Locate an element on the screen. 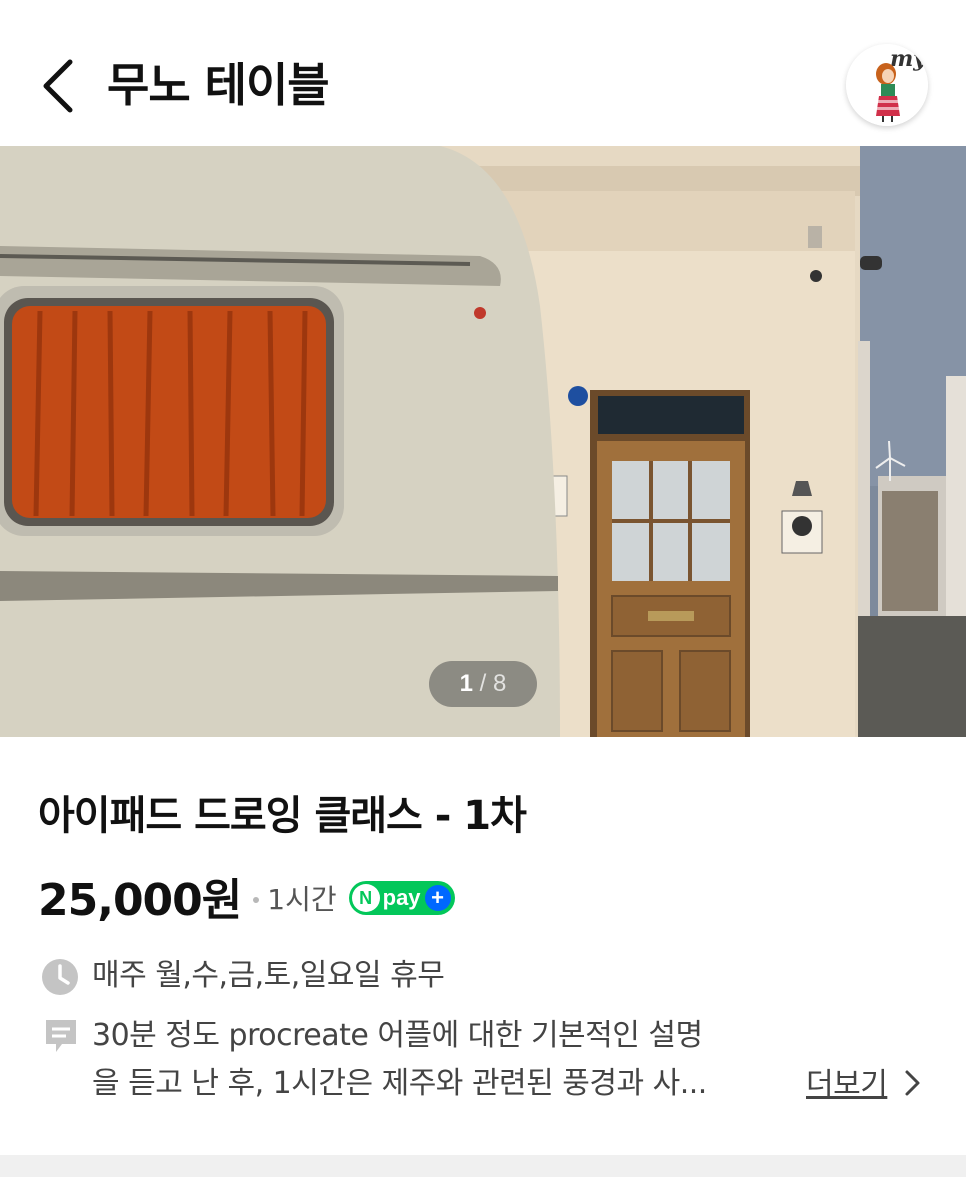 The width and height of the screenshot is (966, 1177). section-divider is located at coordinates (483, 1166).